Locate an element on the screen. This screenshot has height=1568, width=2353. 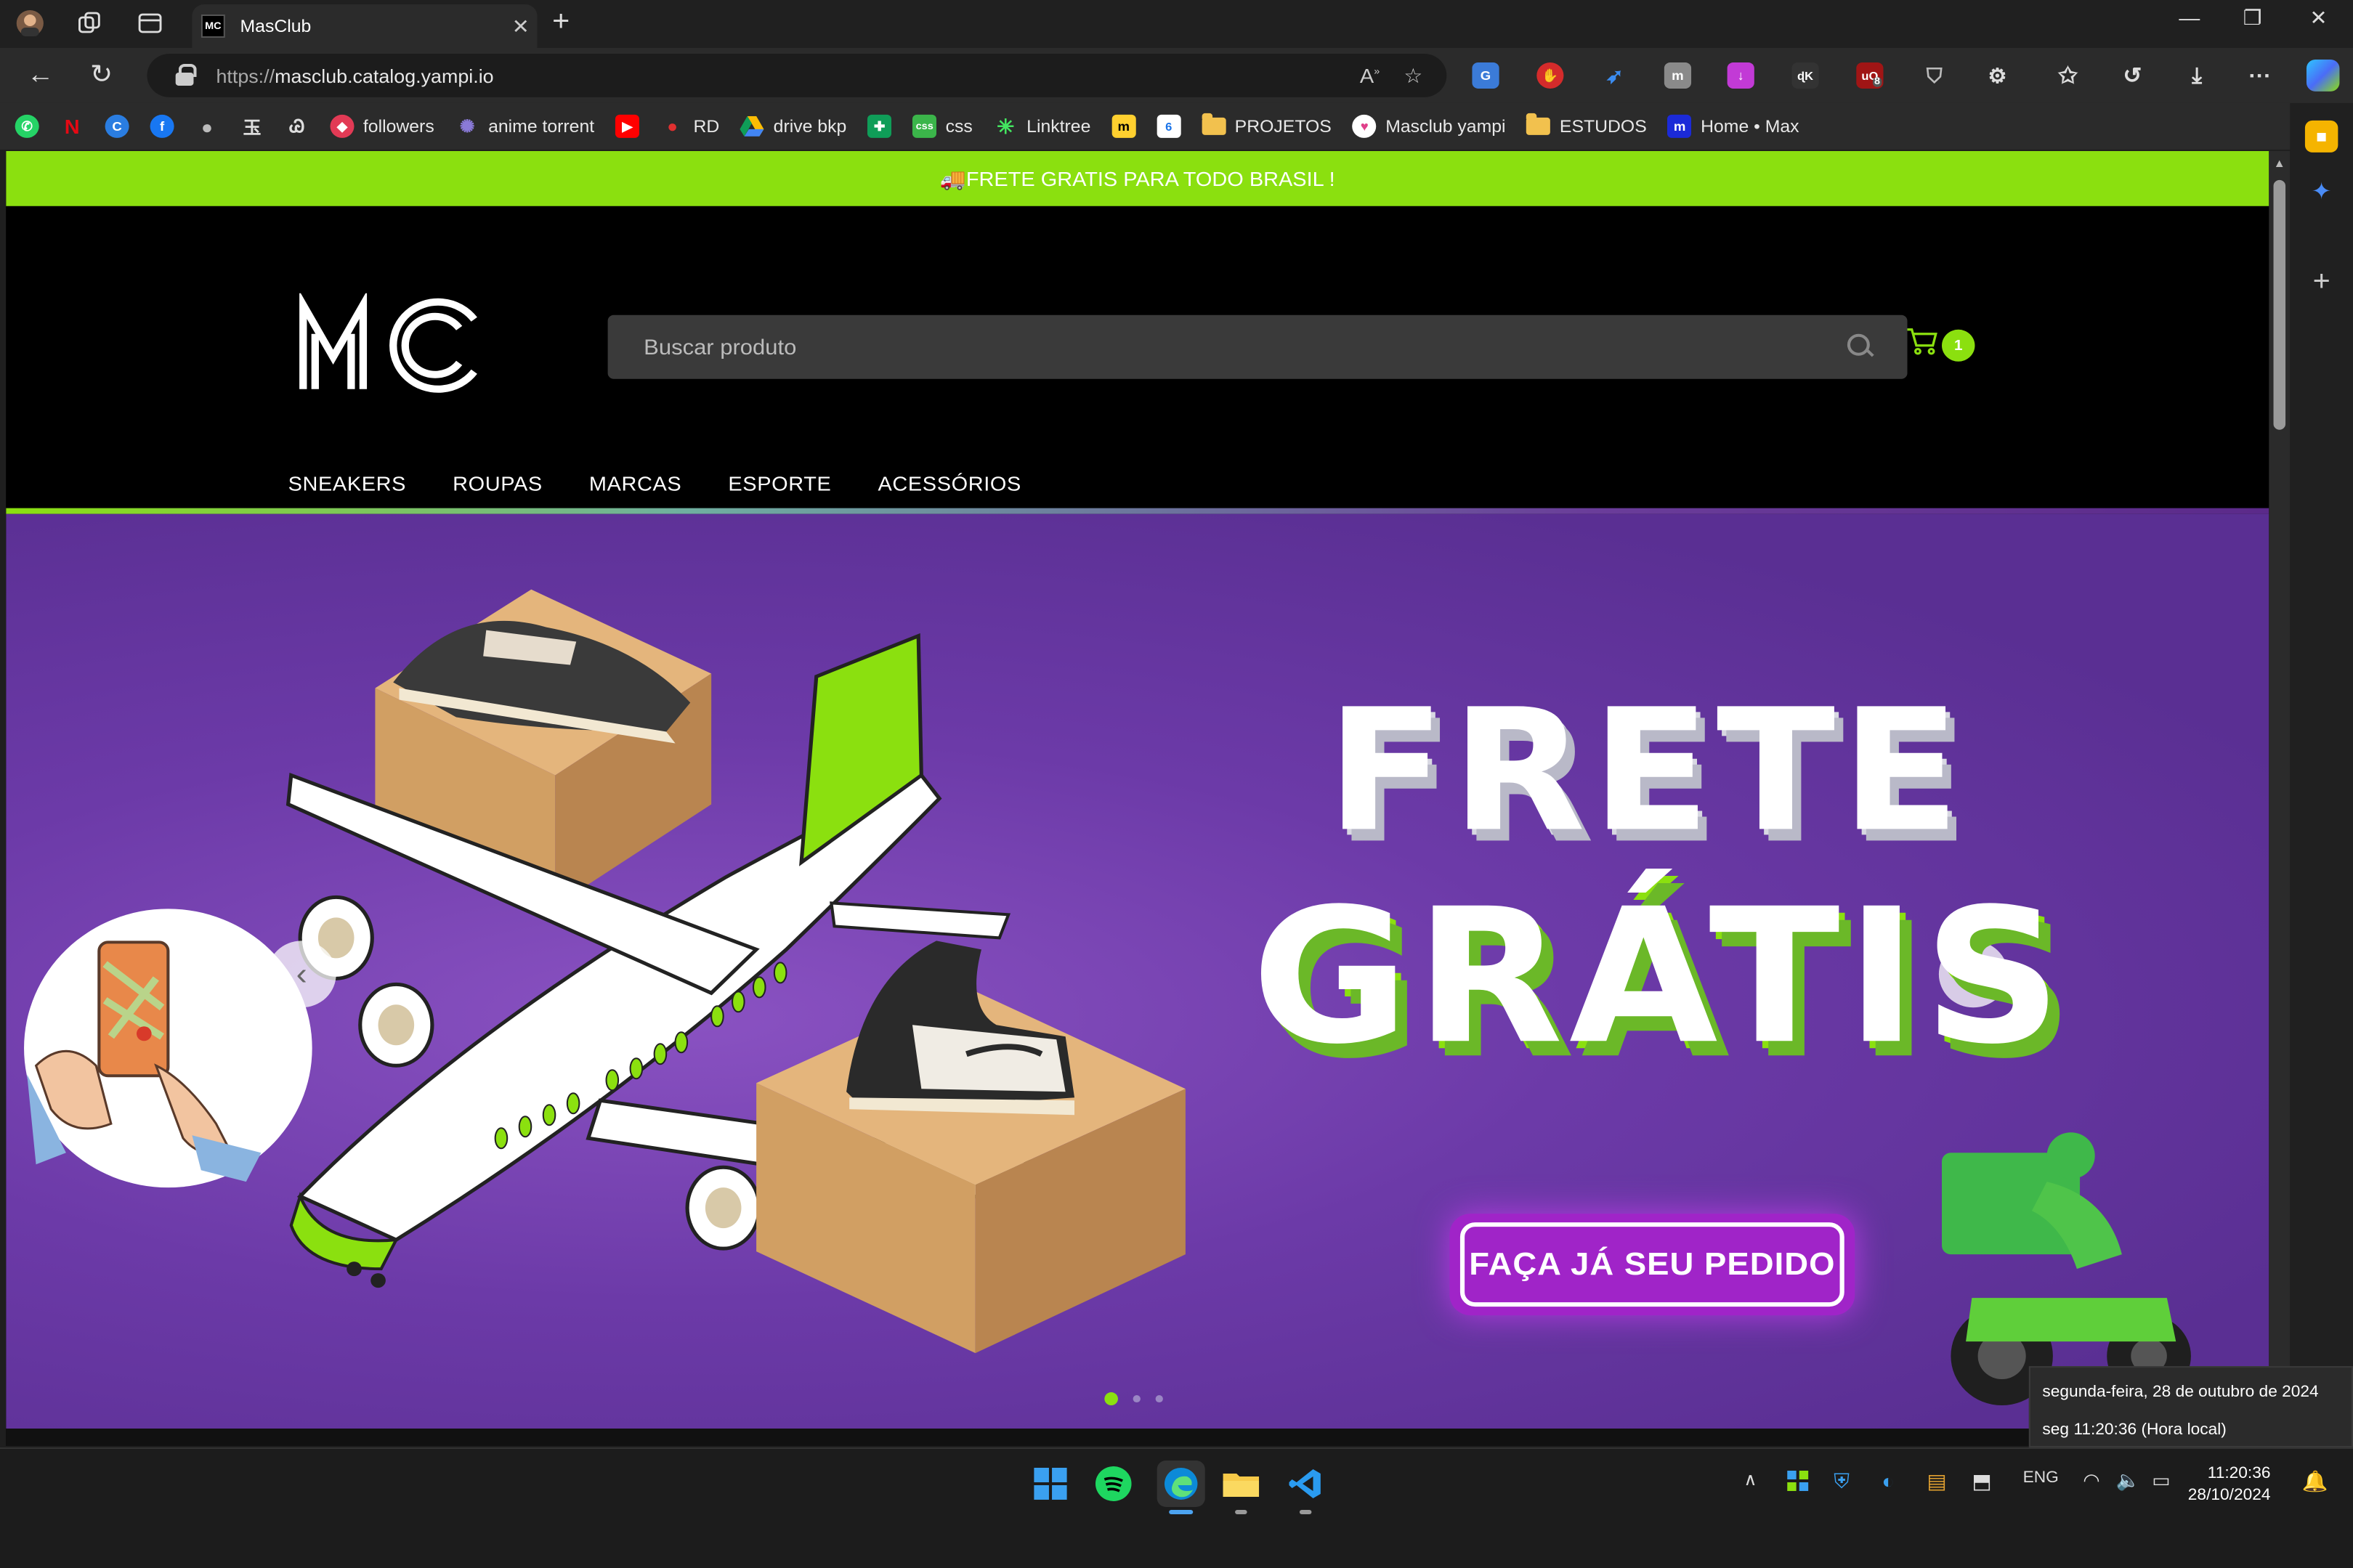
vscode-icon is located at coordinates (1306, 1483).